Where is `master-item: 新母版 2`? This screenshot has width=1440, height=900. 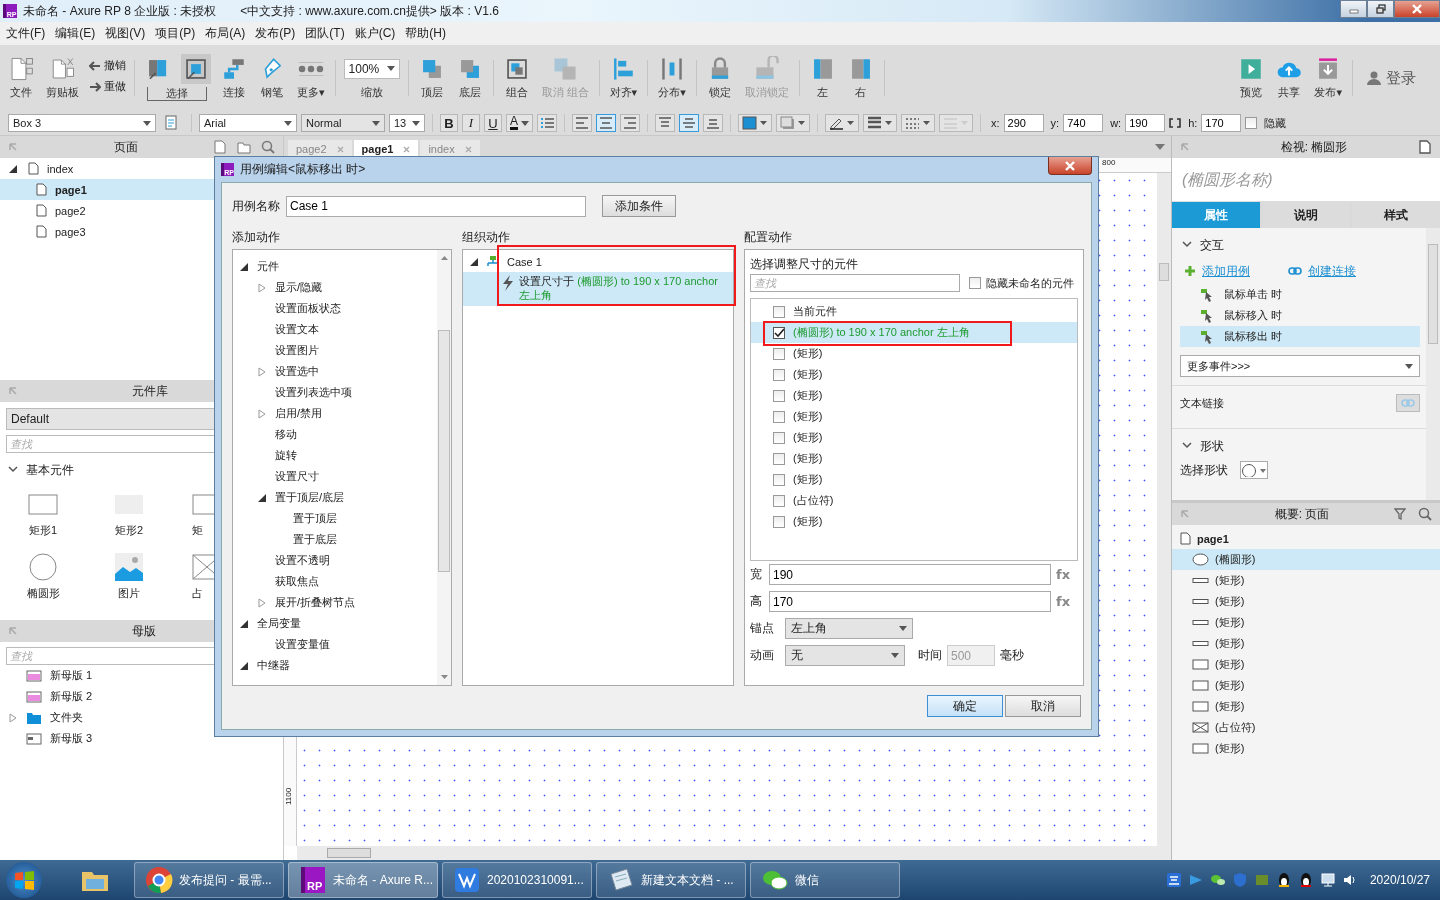 master-item: 新母版 2 is located at coordinates (141, 696).